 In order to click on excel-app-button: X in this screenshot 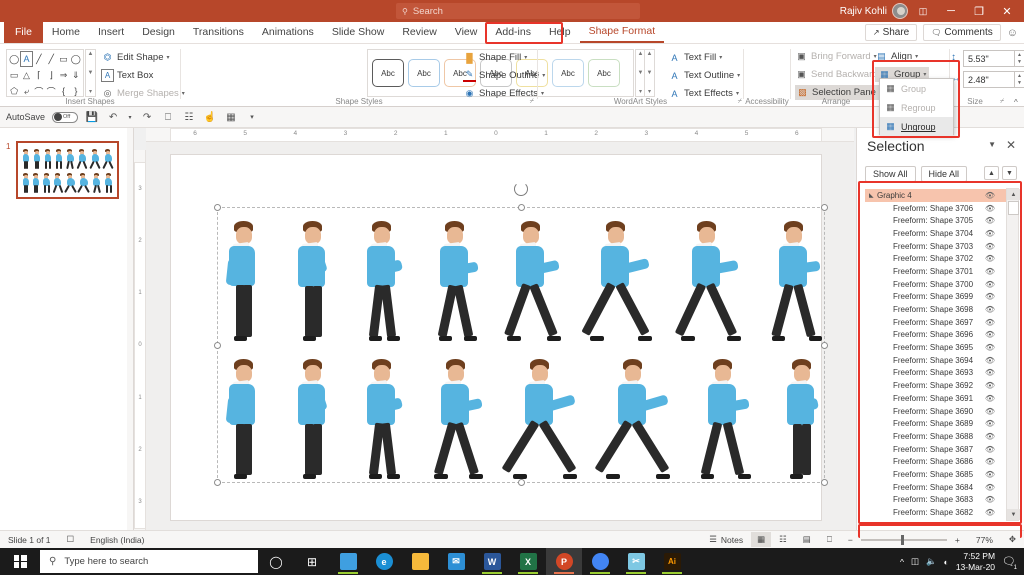, I will do `click(528, 561)`.